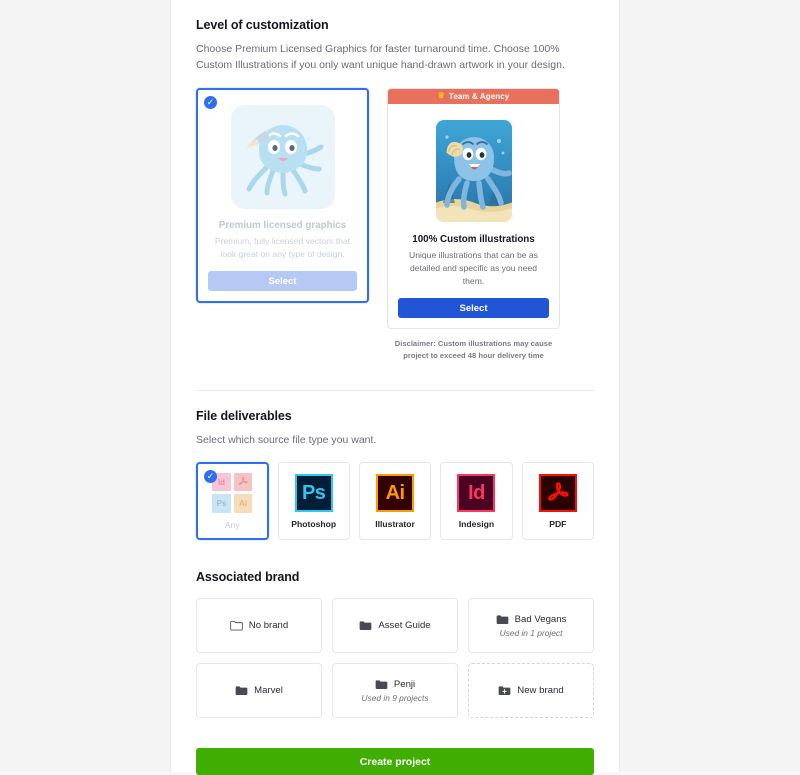  Describe the element at coordinates (286, 440) in the screenshot. I see `deliverables-subtitle: Select which source file type you want.` at that location.